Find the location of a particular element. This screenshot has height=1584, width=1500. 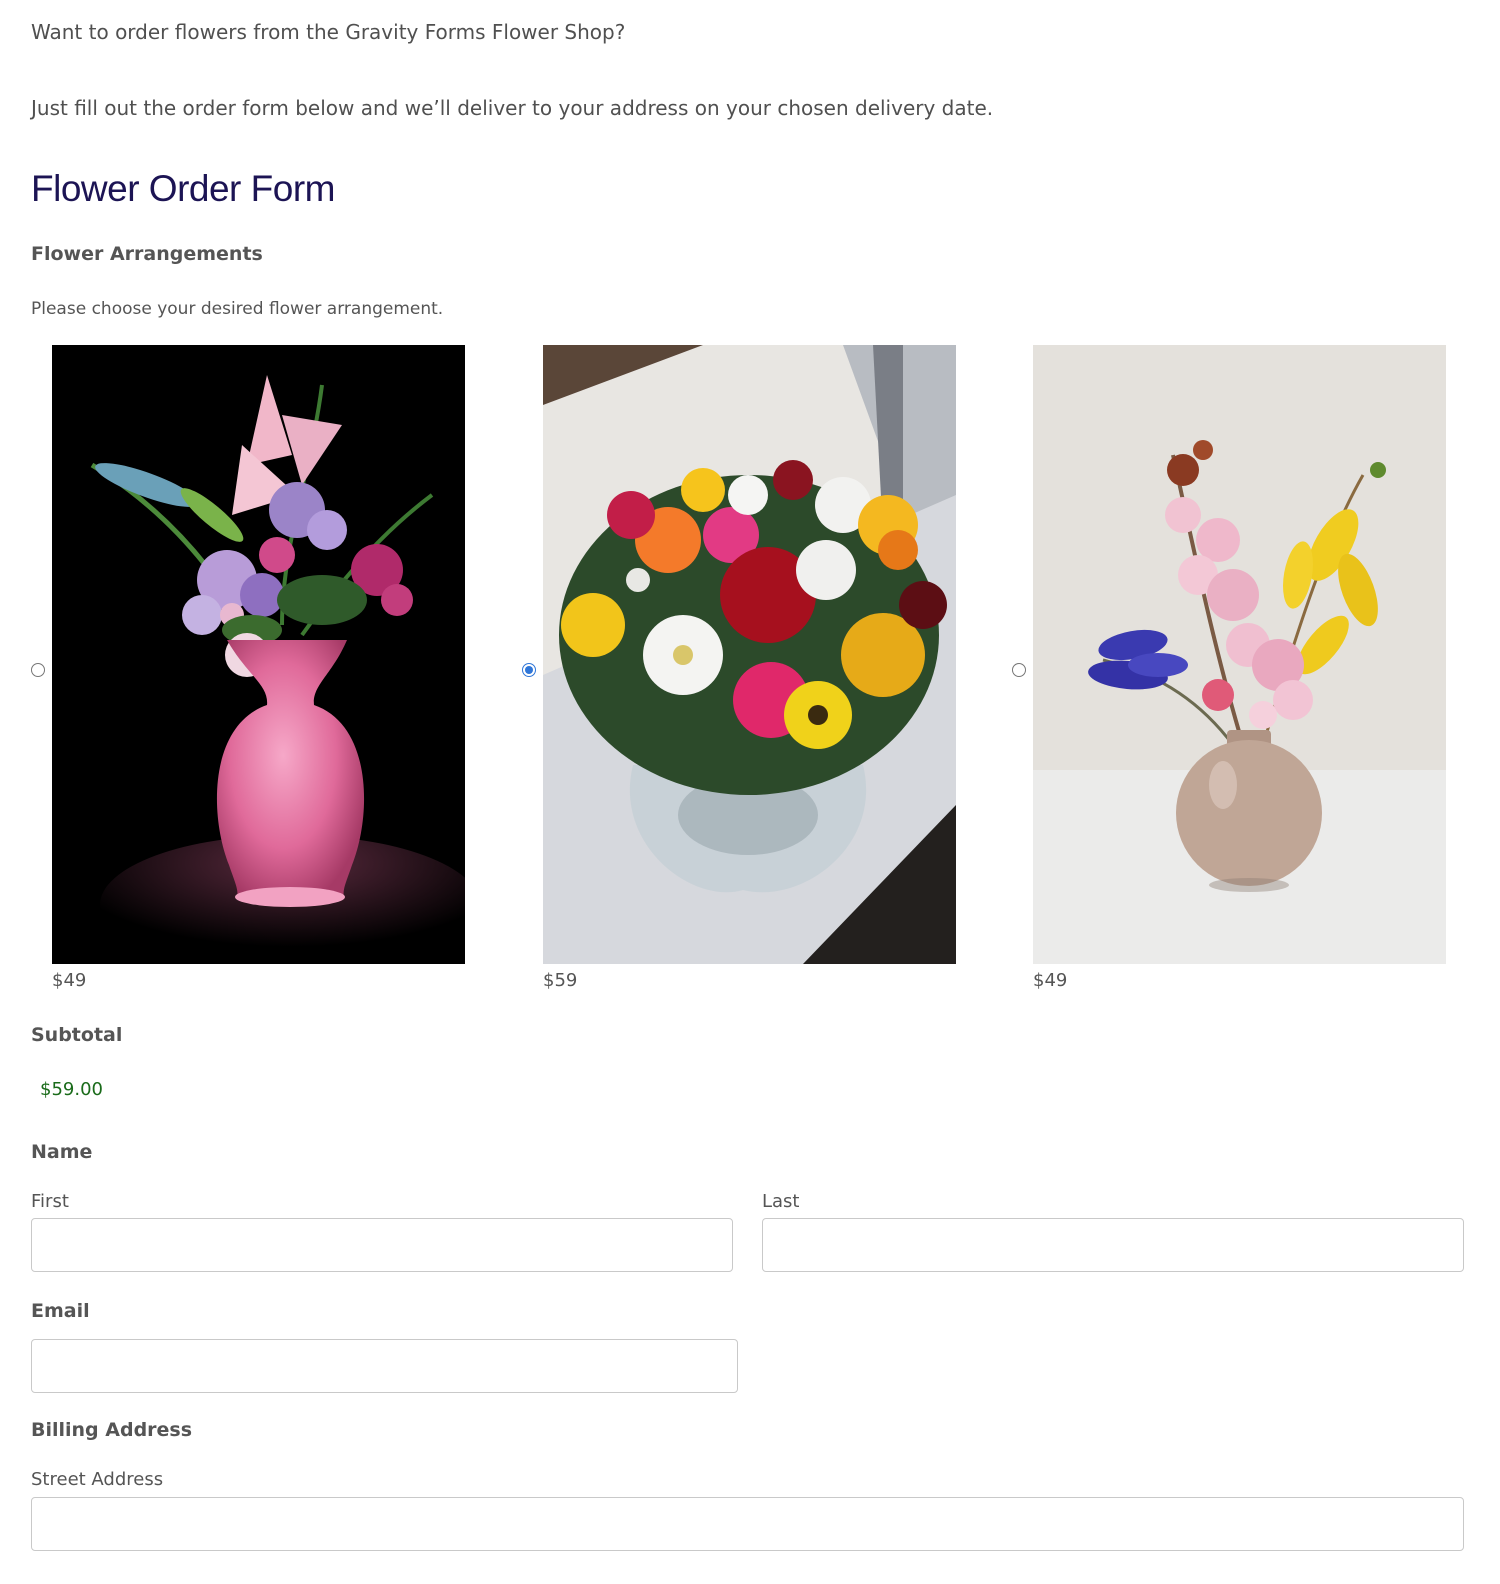

street-address-label: Street Address is located at coordinates (97, 1479).